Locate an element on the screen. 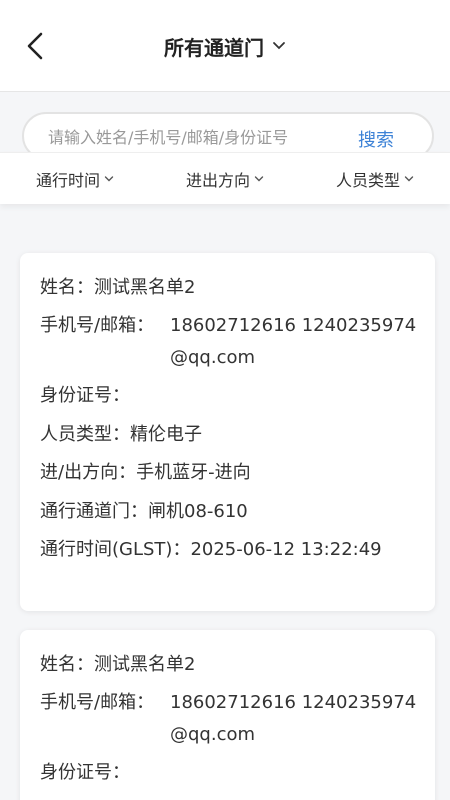 The image size is (450, 800). time-row: 通行时间(GLST)：2025-06-12 13:22:49 is located at coordinates (227, 550).